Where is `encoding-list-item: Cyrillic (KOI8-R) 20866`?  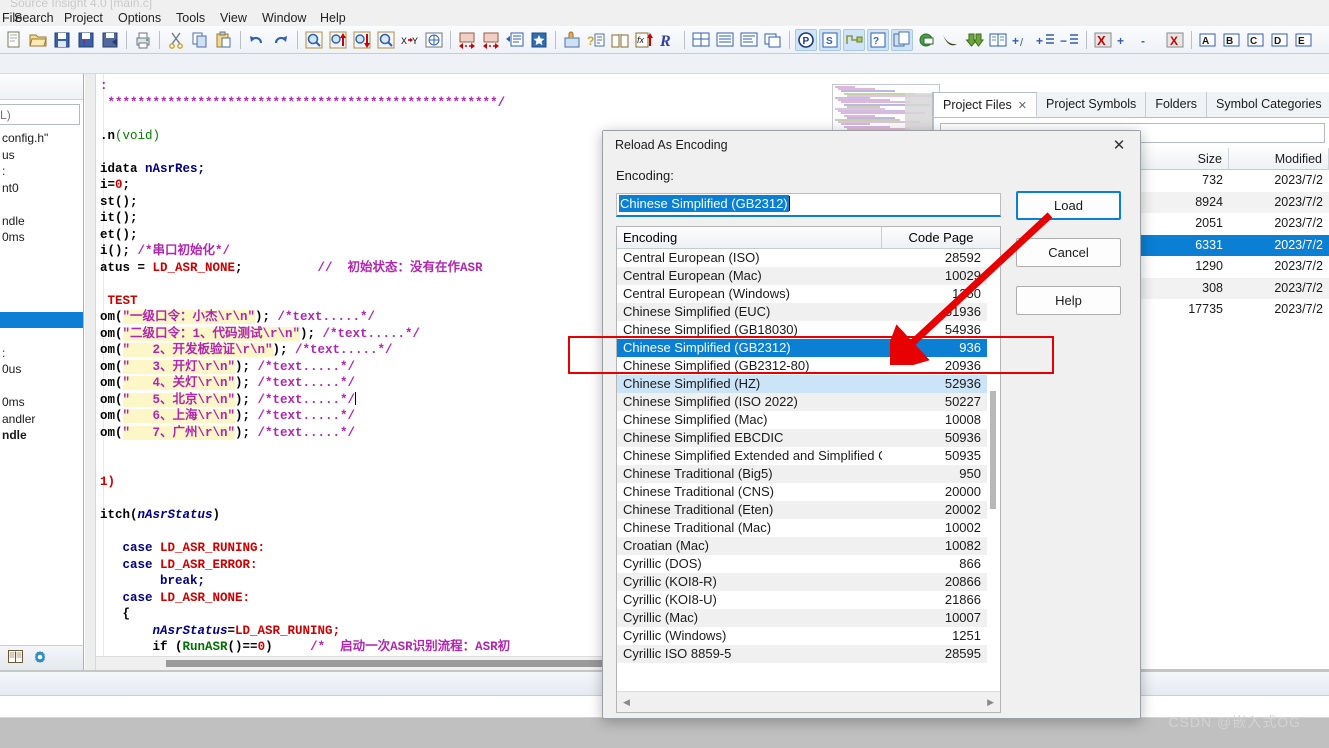
encoding-list-item: Cyrillic (KOI8-R) 20866 is located at coordinates (803, 582).